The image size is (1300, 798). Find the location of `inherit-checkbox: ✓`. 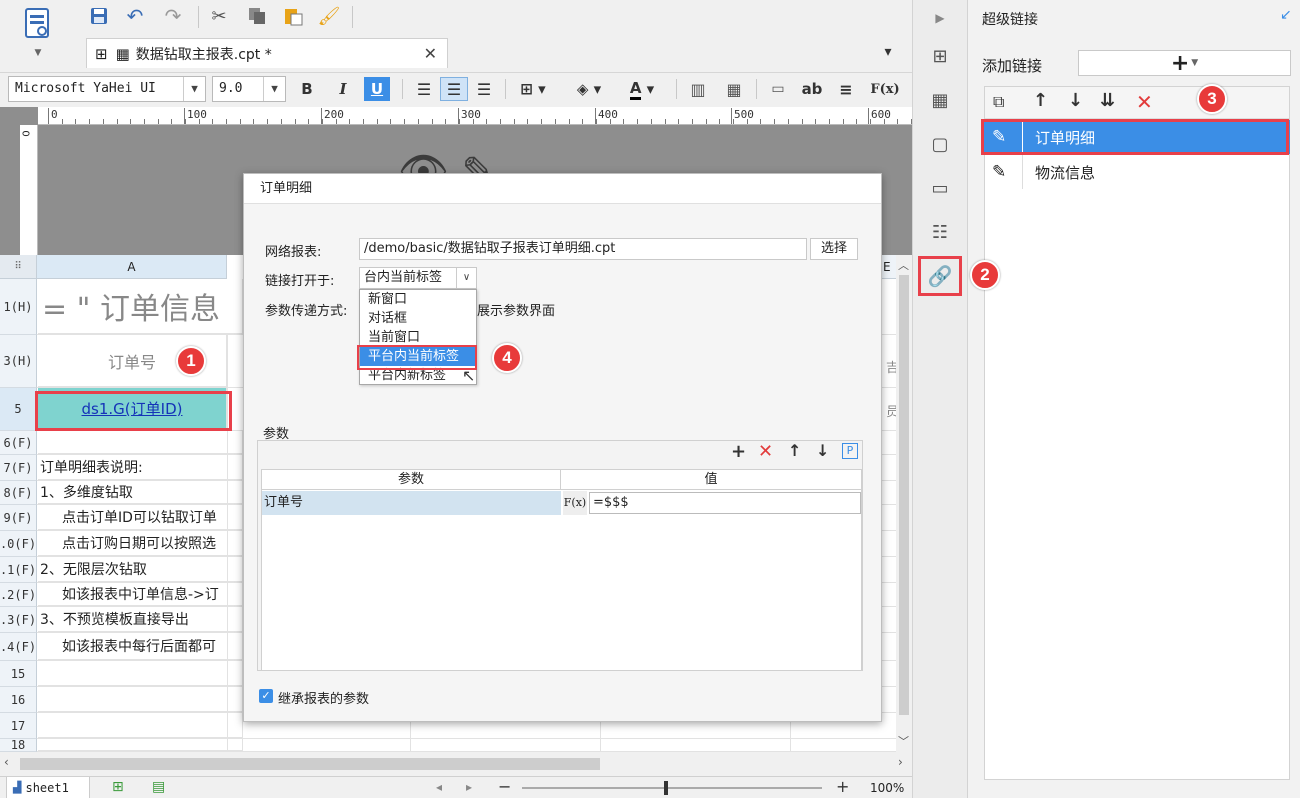

inherit-checkbox: ✓ is located at coordinates (266, 696).